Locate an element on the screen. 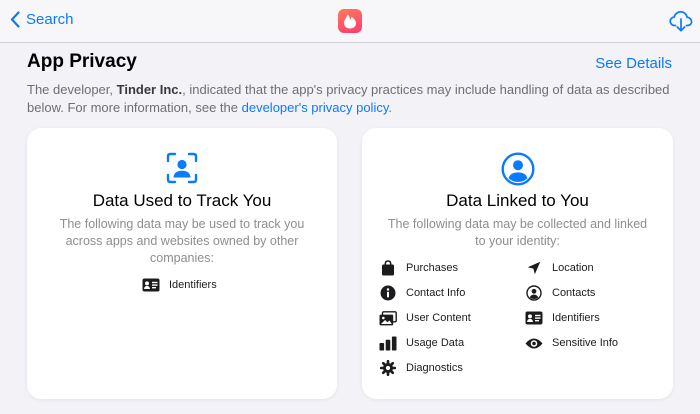  navigation-bar: Search is located at coordinates (350, 21).